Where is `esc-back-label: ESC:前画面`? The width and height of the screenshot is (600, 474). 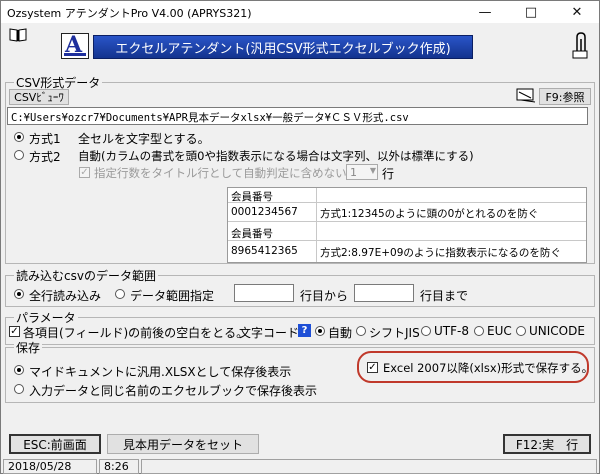
esc-back-label: ESC:前画面 is located at coordinates (55, 444).